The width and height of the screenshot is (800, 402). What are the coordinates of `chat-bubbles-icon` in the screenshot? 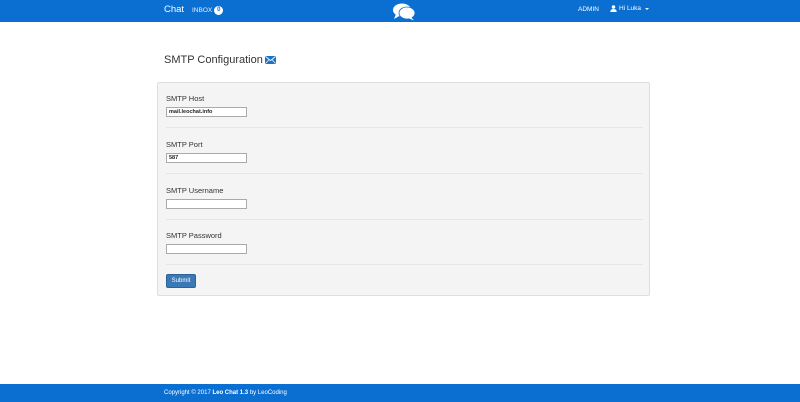 It's located at (404, 11).